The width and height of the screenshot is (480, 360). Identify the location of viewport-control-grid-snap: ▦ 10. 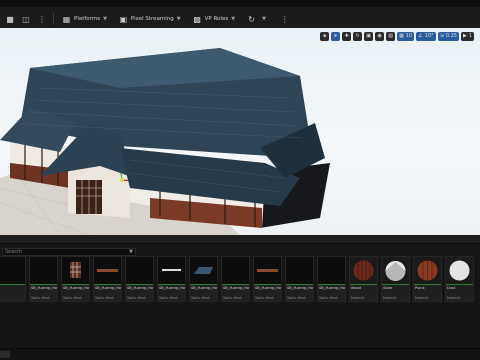
(406, 36).